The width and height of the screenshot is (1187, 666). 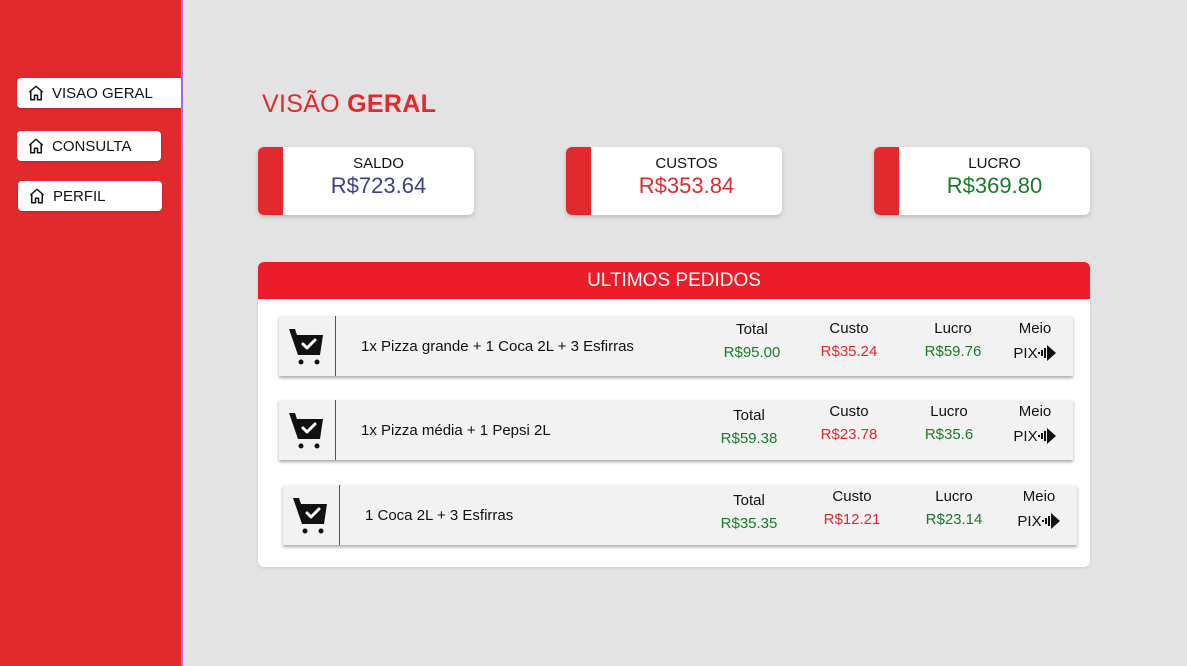 I want to click on order-custo: Custo R$12.21, so click(x=852, y=508).